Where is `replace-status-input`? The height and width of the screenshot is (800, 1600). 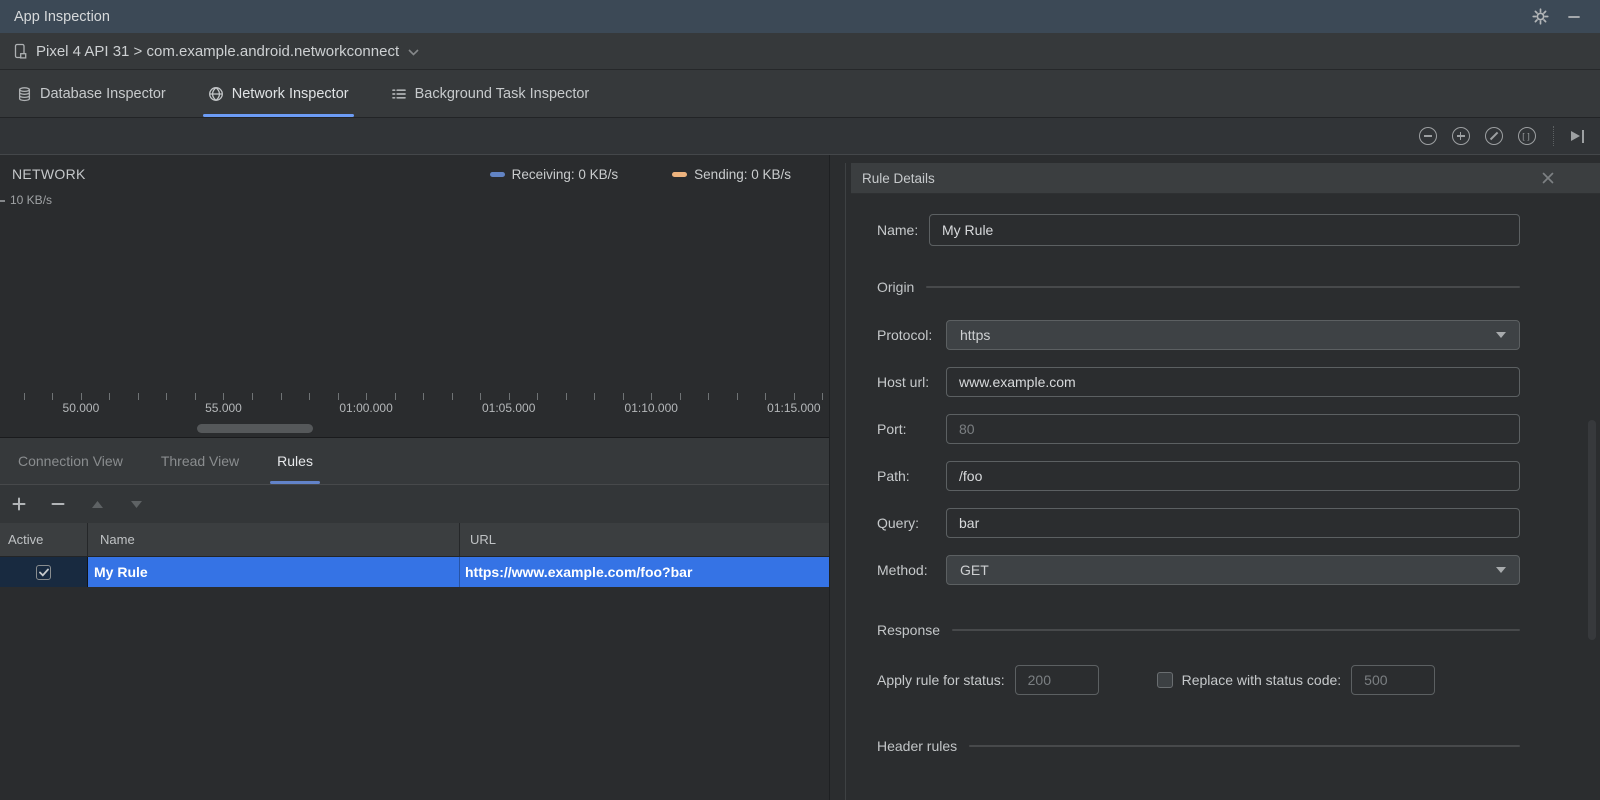 replace-status-input is located at coordinates (1393, 680).